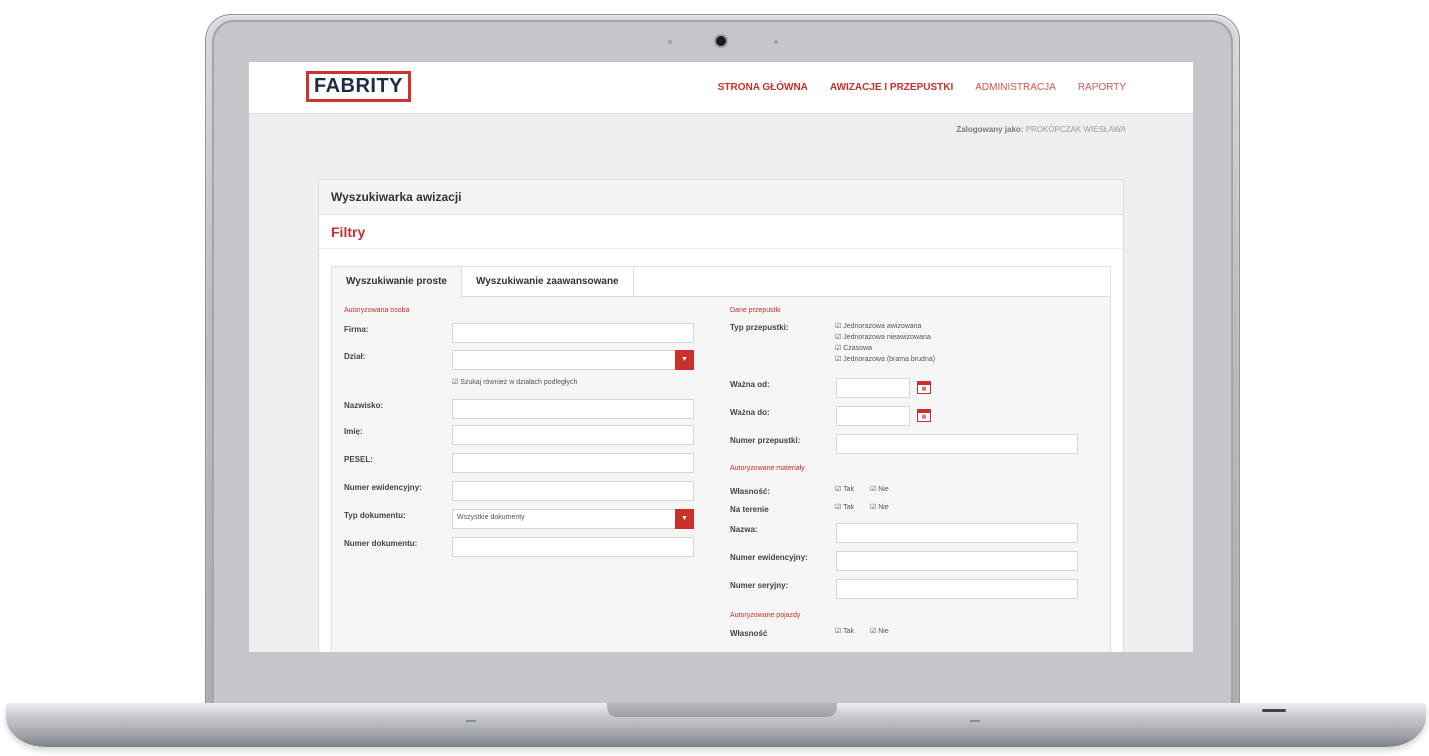  I want to click on person-column: Autoryzowana osoba, so click(524, 310).